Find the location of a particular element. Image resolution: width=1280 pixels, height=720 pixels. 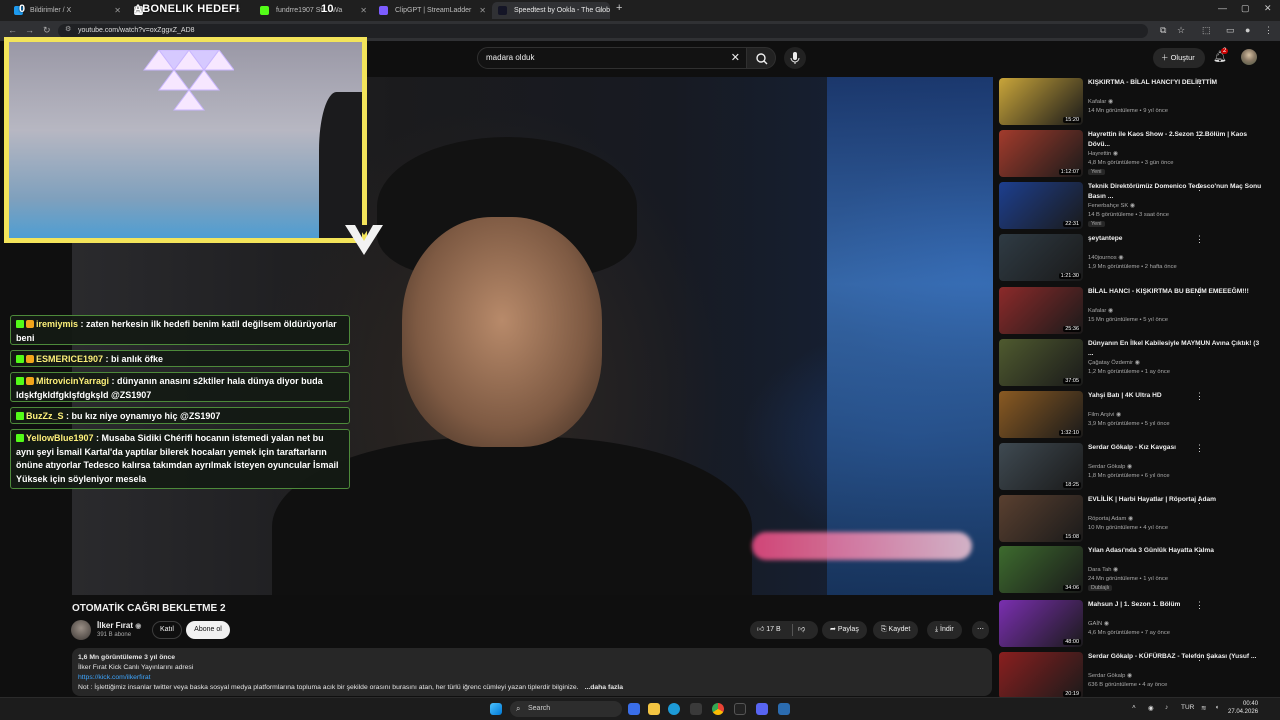

subscribe-button: Abone ol is located at coordinates (208, 630).